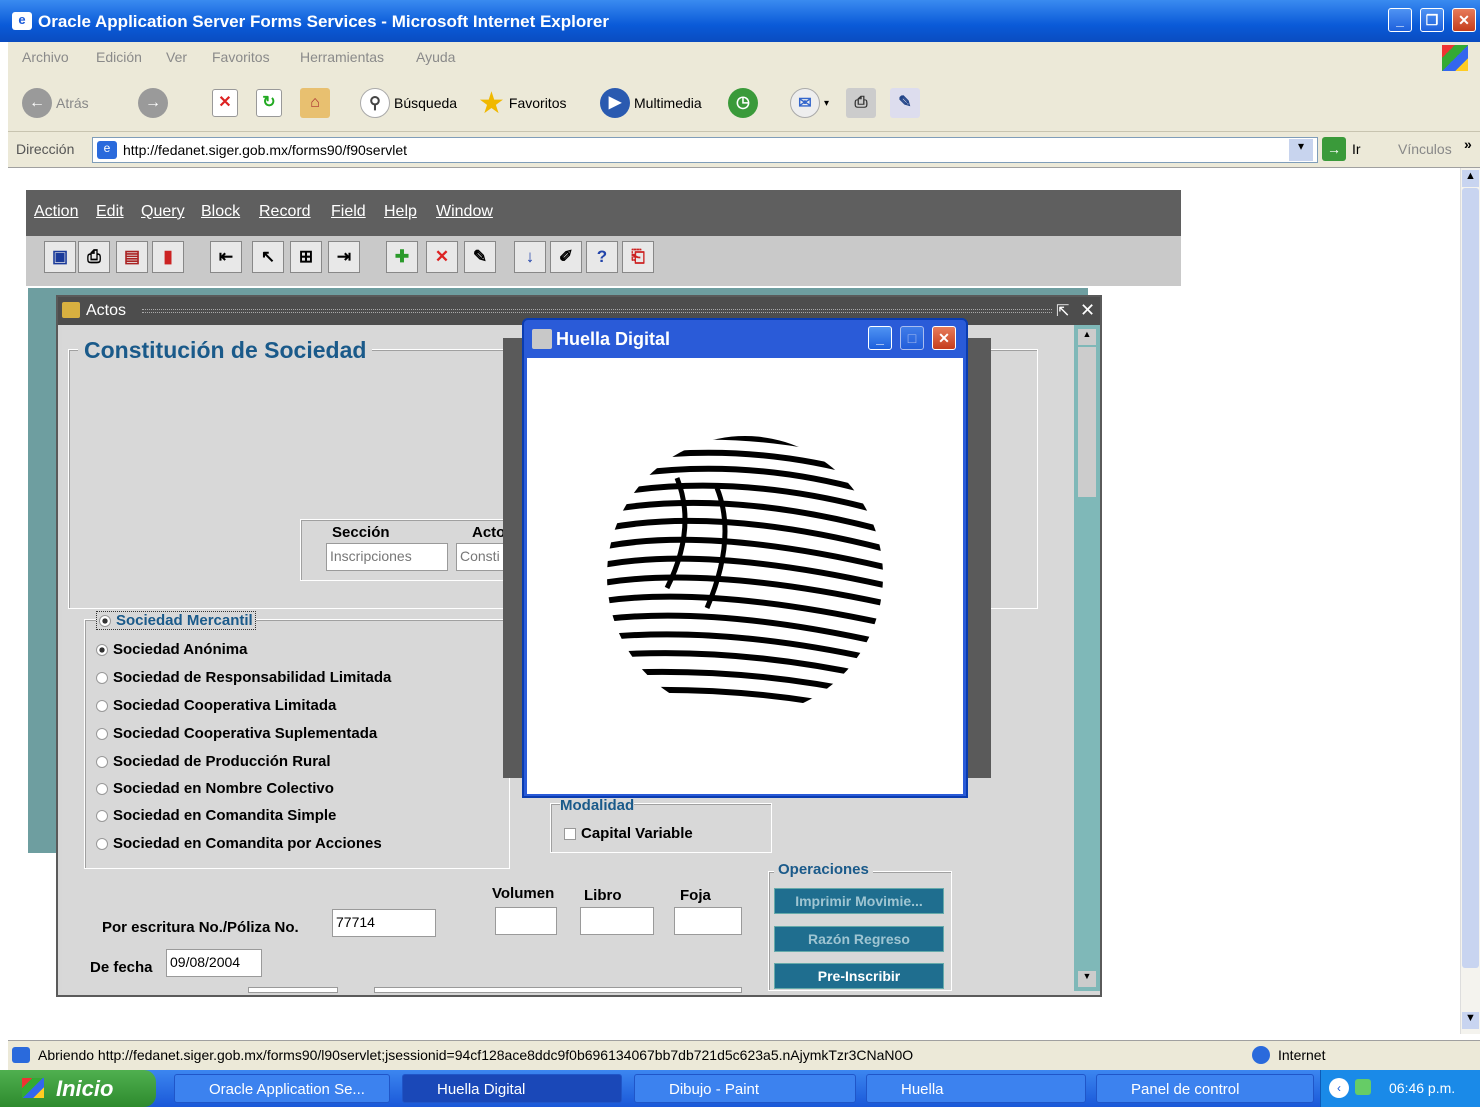 The height and width of the screenshot is (1107, 1480). Describe the element at coordinates (315, 103) in the screenshot. I see `home-button: ⌂` at that location.